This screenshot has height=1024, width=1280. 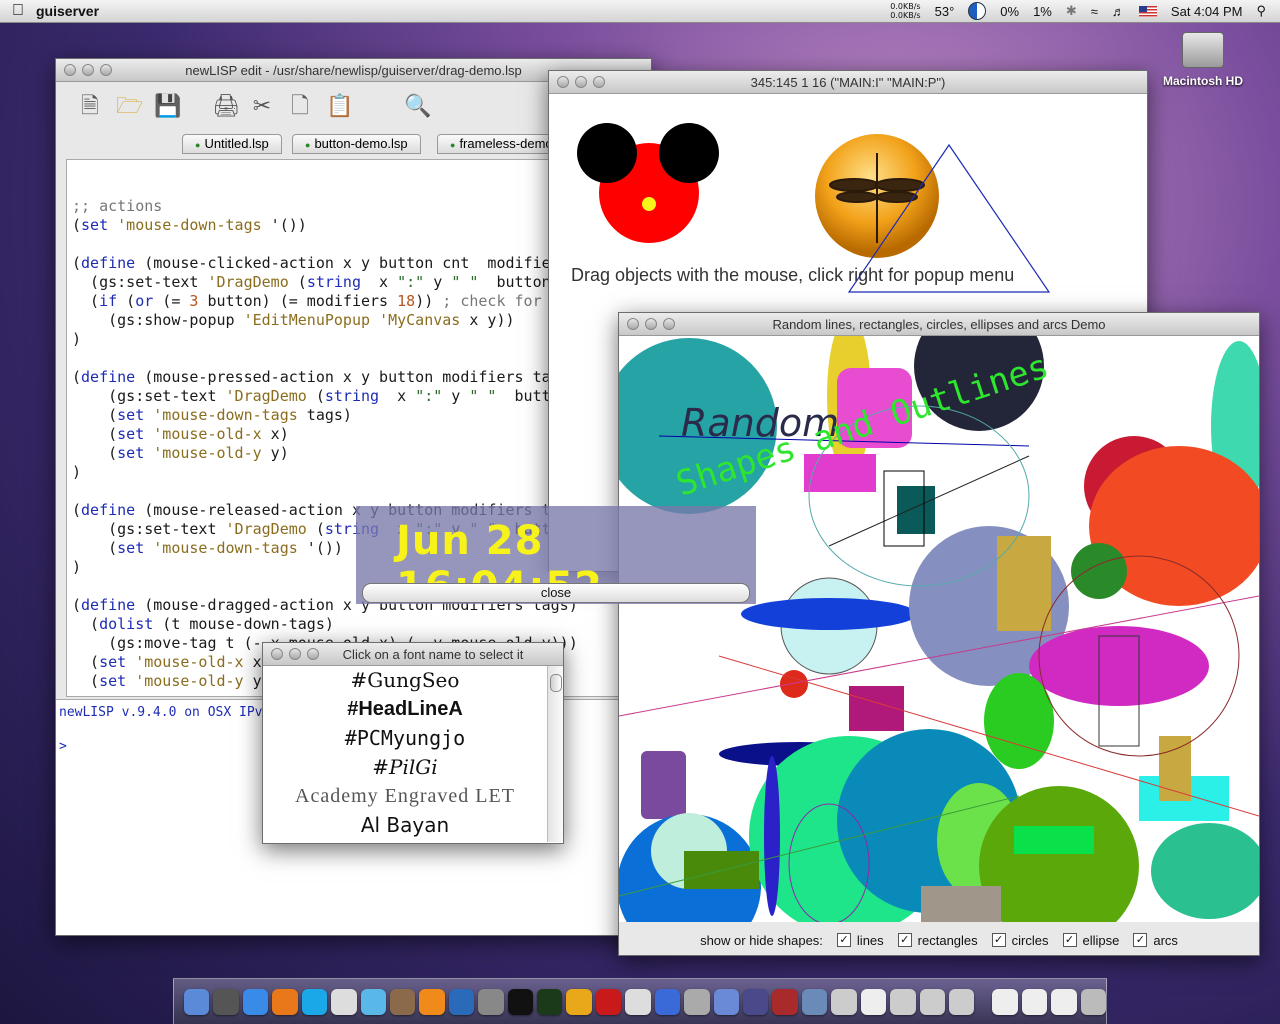 I want to click on hd-label: Macintosh HD, so click(x=1202, y=81).